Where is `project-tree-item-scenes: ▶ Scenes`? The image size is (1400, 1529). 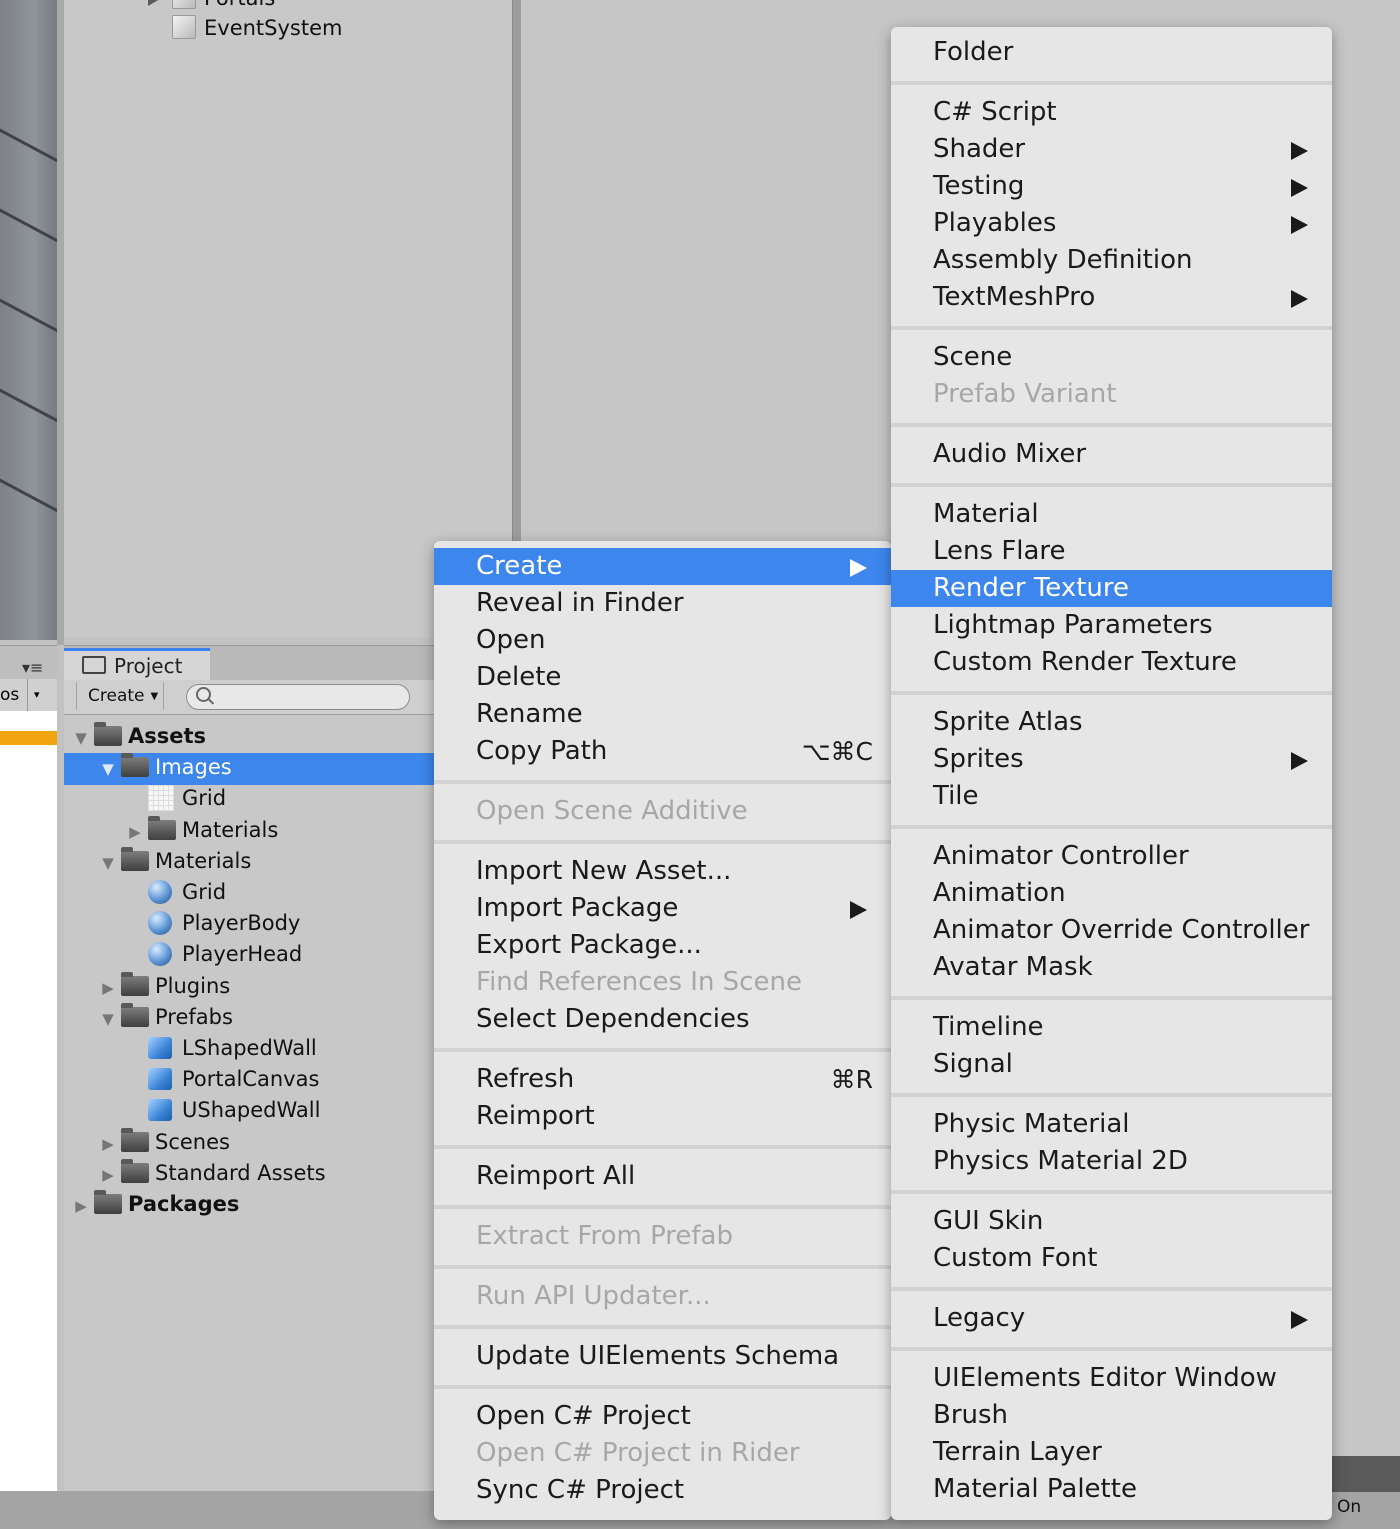
project-tree-item-scenes: ▶ Scenes is located at coordinates (164, 1142).